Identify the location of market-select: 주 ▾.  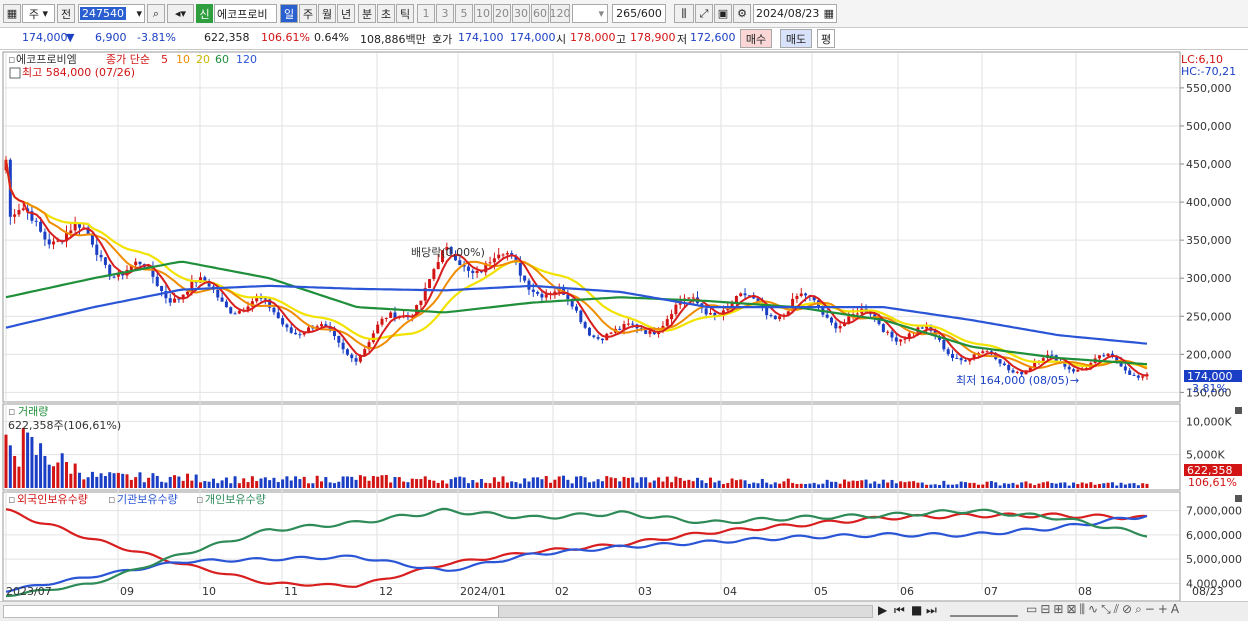
(38, 13).